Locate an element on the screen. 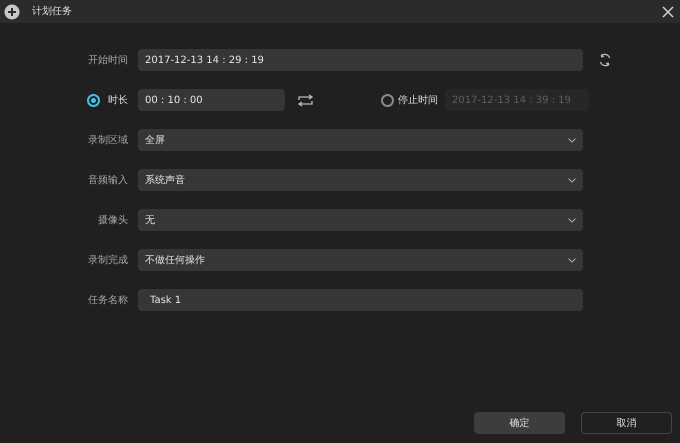 Image resolution: width=680 pixels, height=443 pixels. refresh-icon is located at coordinates (605, 60).